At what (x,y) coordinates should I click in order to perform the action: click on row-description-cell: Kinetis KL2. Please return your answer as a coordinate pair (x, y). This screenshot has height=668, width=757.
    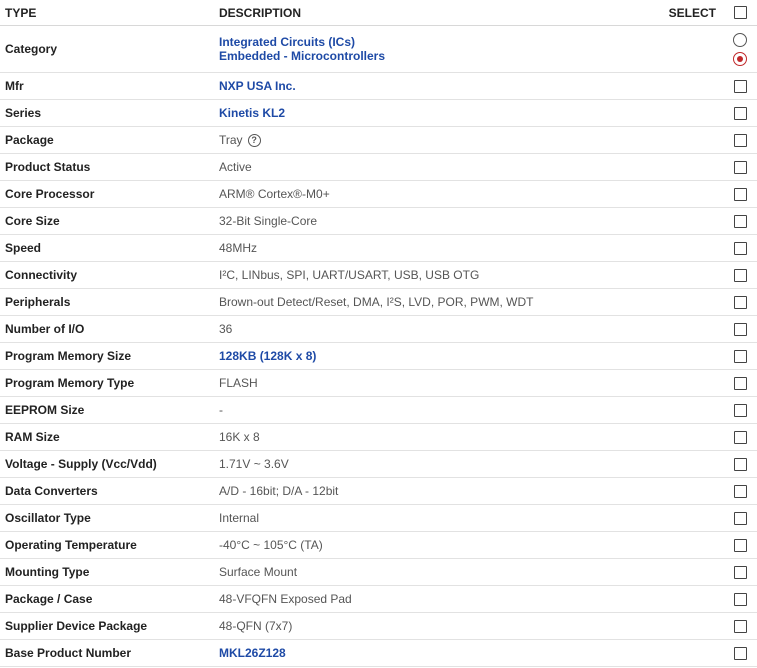
    Looking at the image, I should click on (438, 113).